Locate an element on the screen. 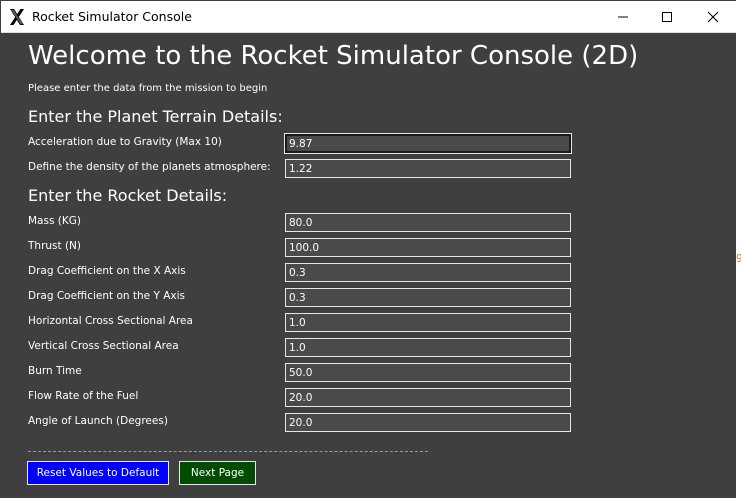 Image resolution: width=741 pixels, height=498 pixels. thrust-label: Thrust (N) is located at coordinates (55, 246).